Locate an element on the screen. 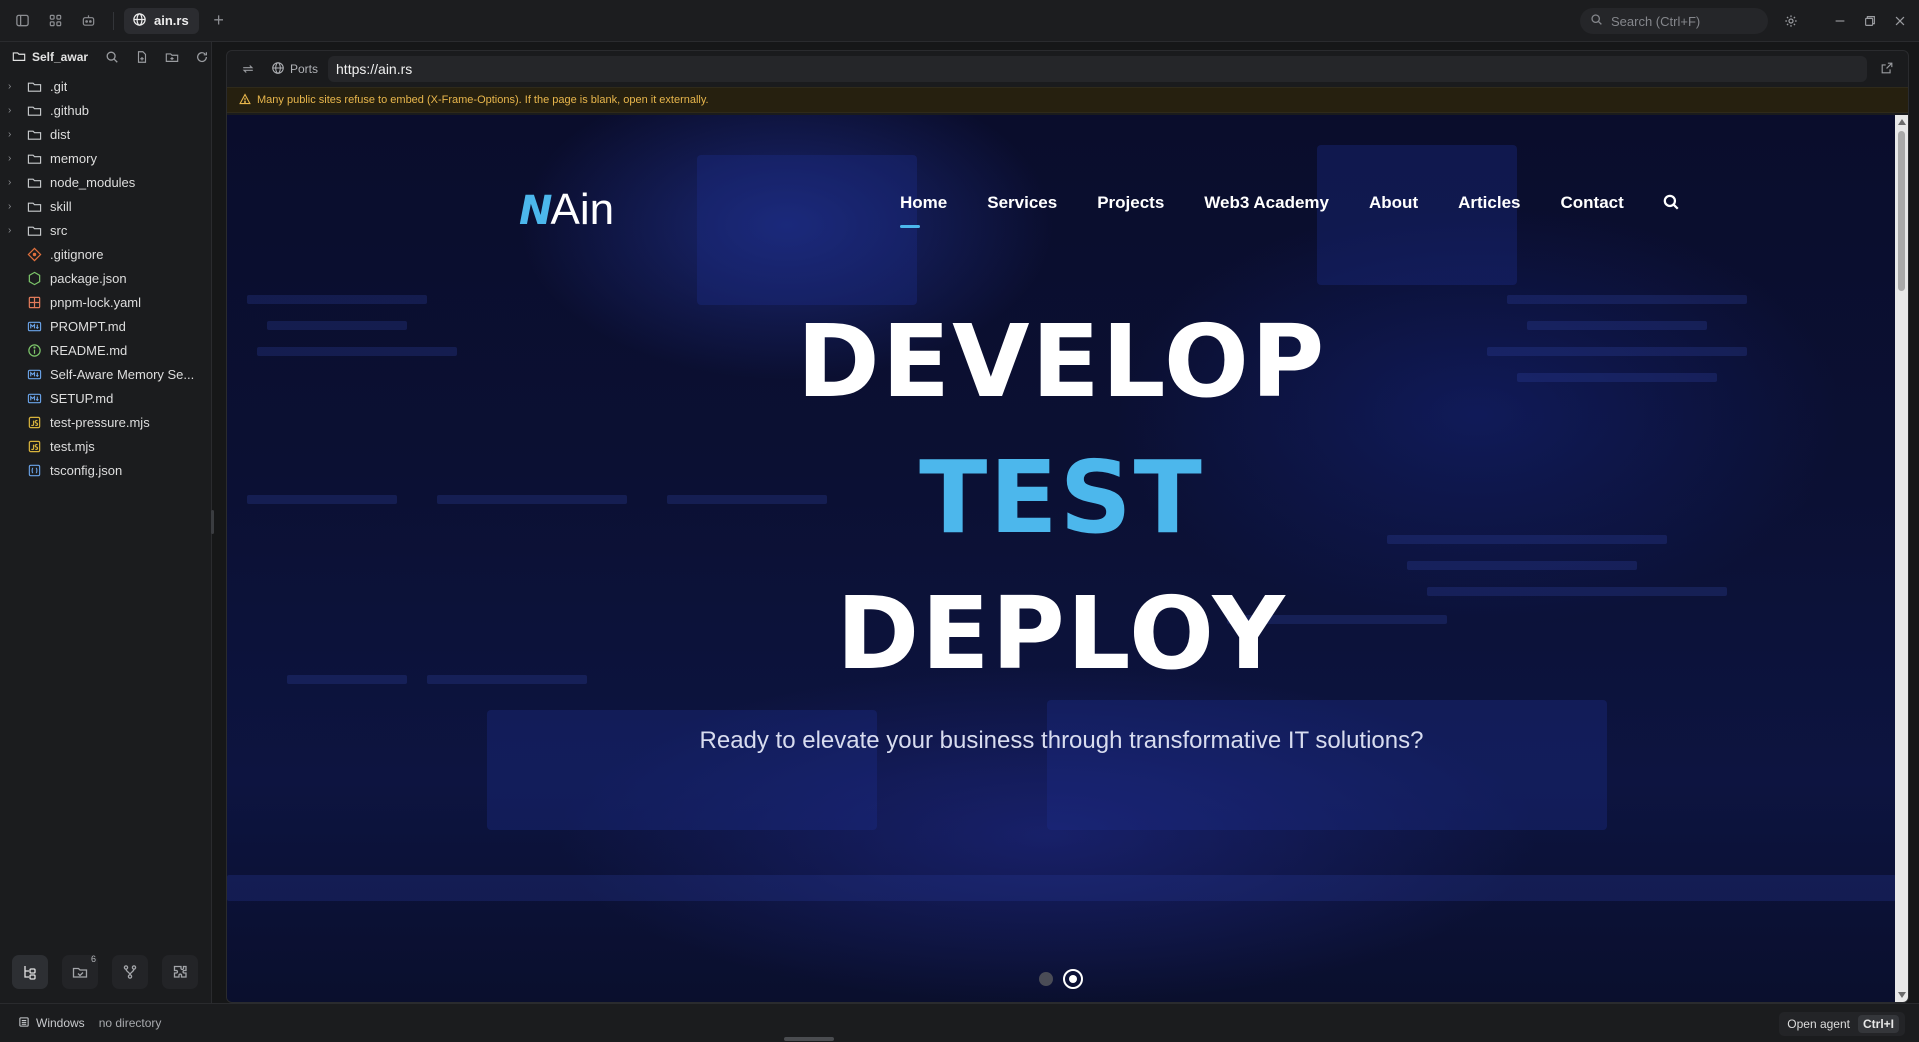  tree-item-label: package.json is located at coordinates (88, 278).